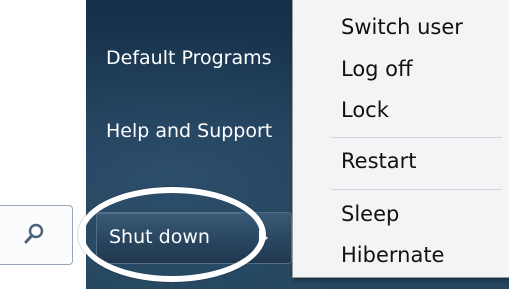  What do you see at coordinates (172, 234) in the screenshot?
I see `highlight-circle` at bounding box center [172, 234].